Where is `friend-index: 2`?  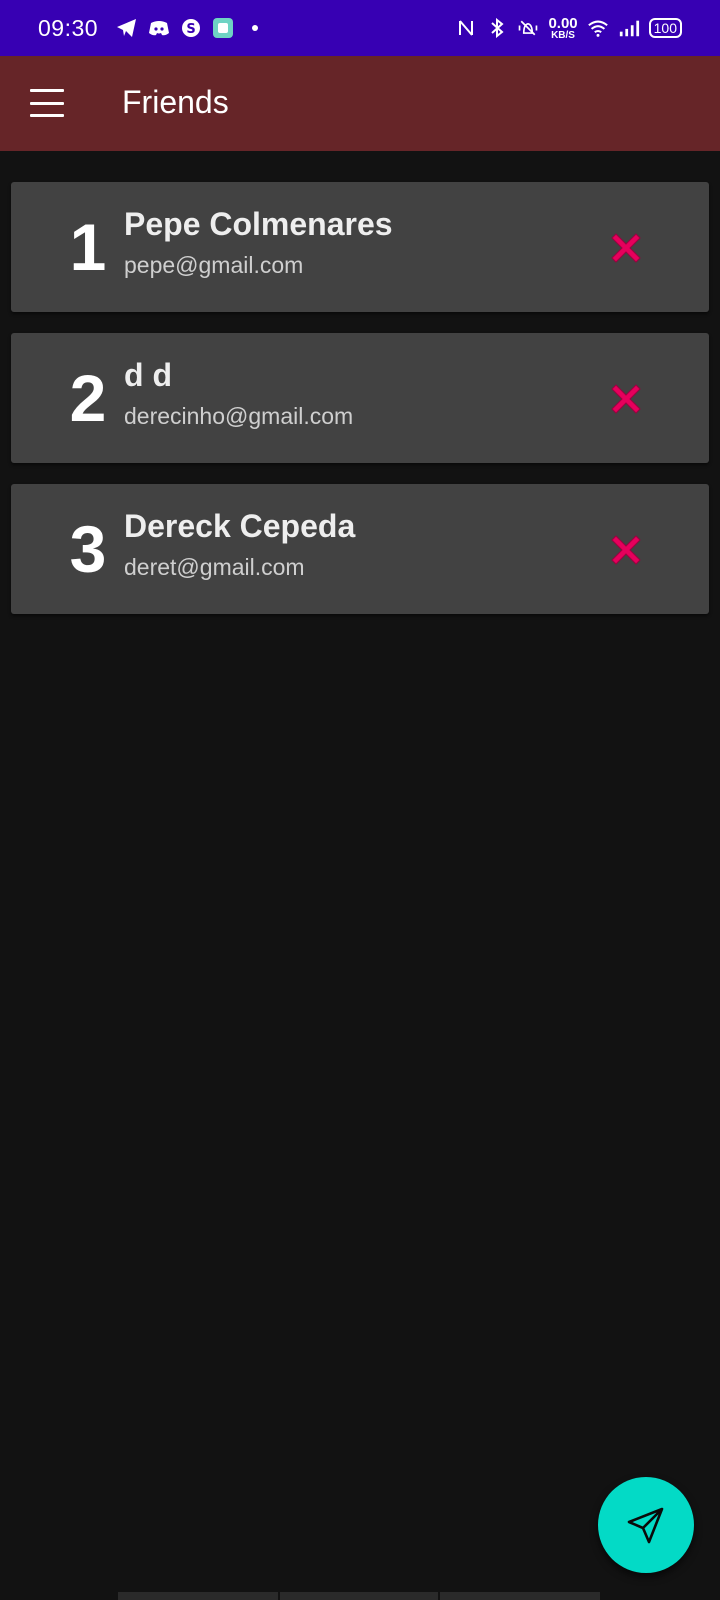
friend-index: 2 is located at coordinates (88, 398).